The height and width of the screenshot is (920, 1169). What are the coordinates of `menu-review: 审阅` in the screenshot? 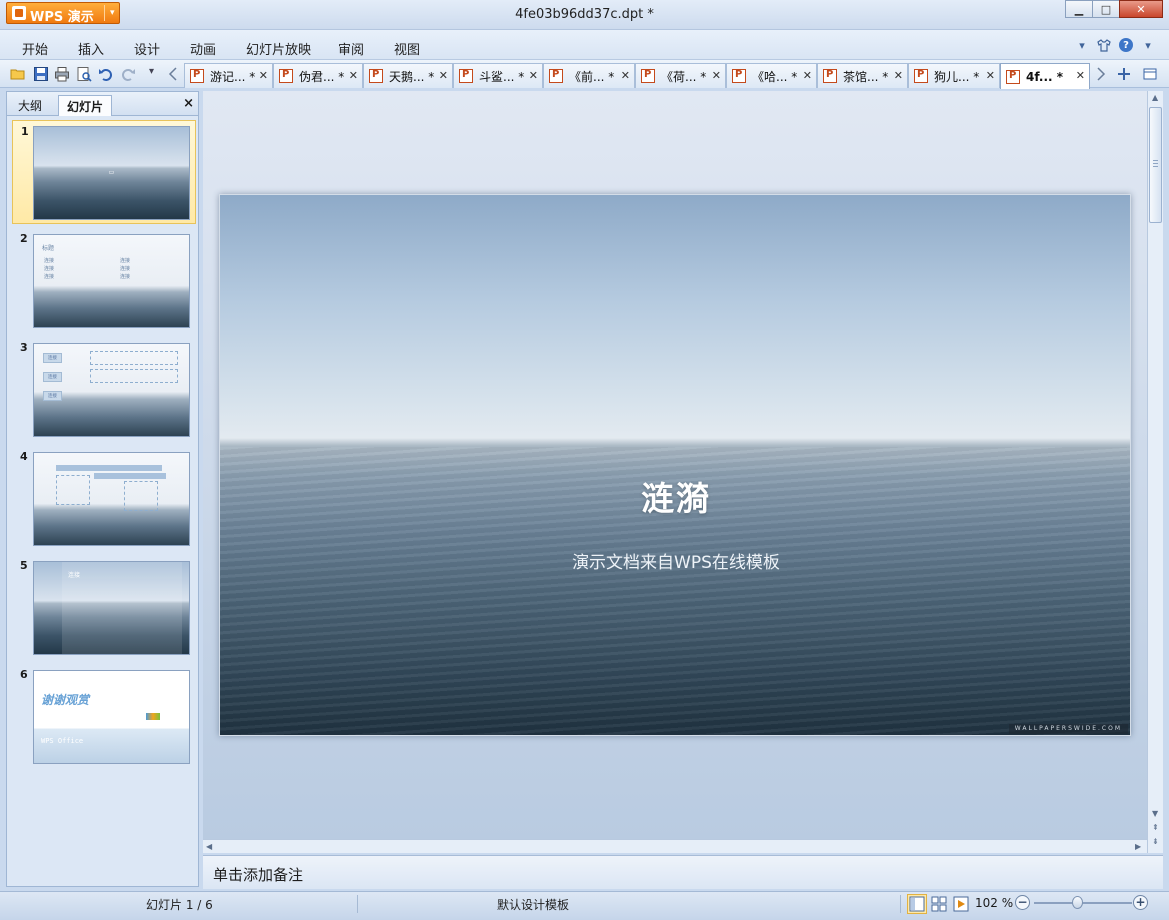 It's located at (351, 48).